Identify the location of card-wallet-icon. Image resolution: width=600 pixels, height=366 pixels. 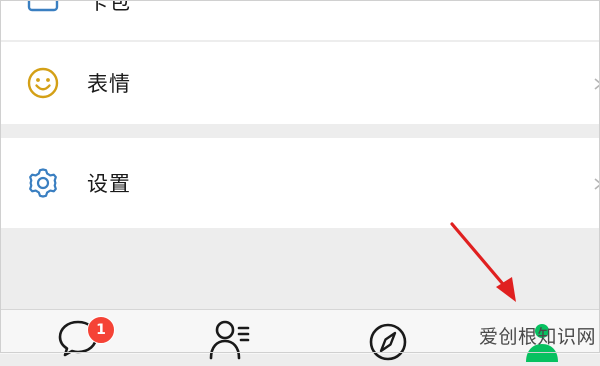
(43, 8).